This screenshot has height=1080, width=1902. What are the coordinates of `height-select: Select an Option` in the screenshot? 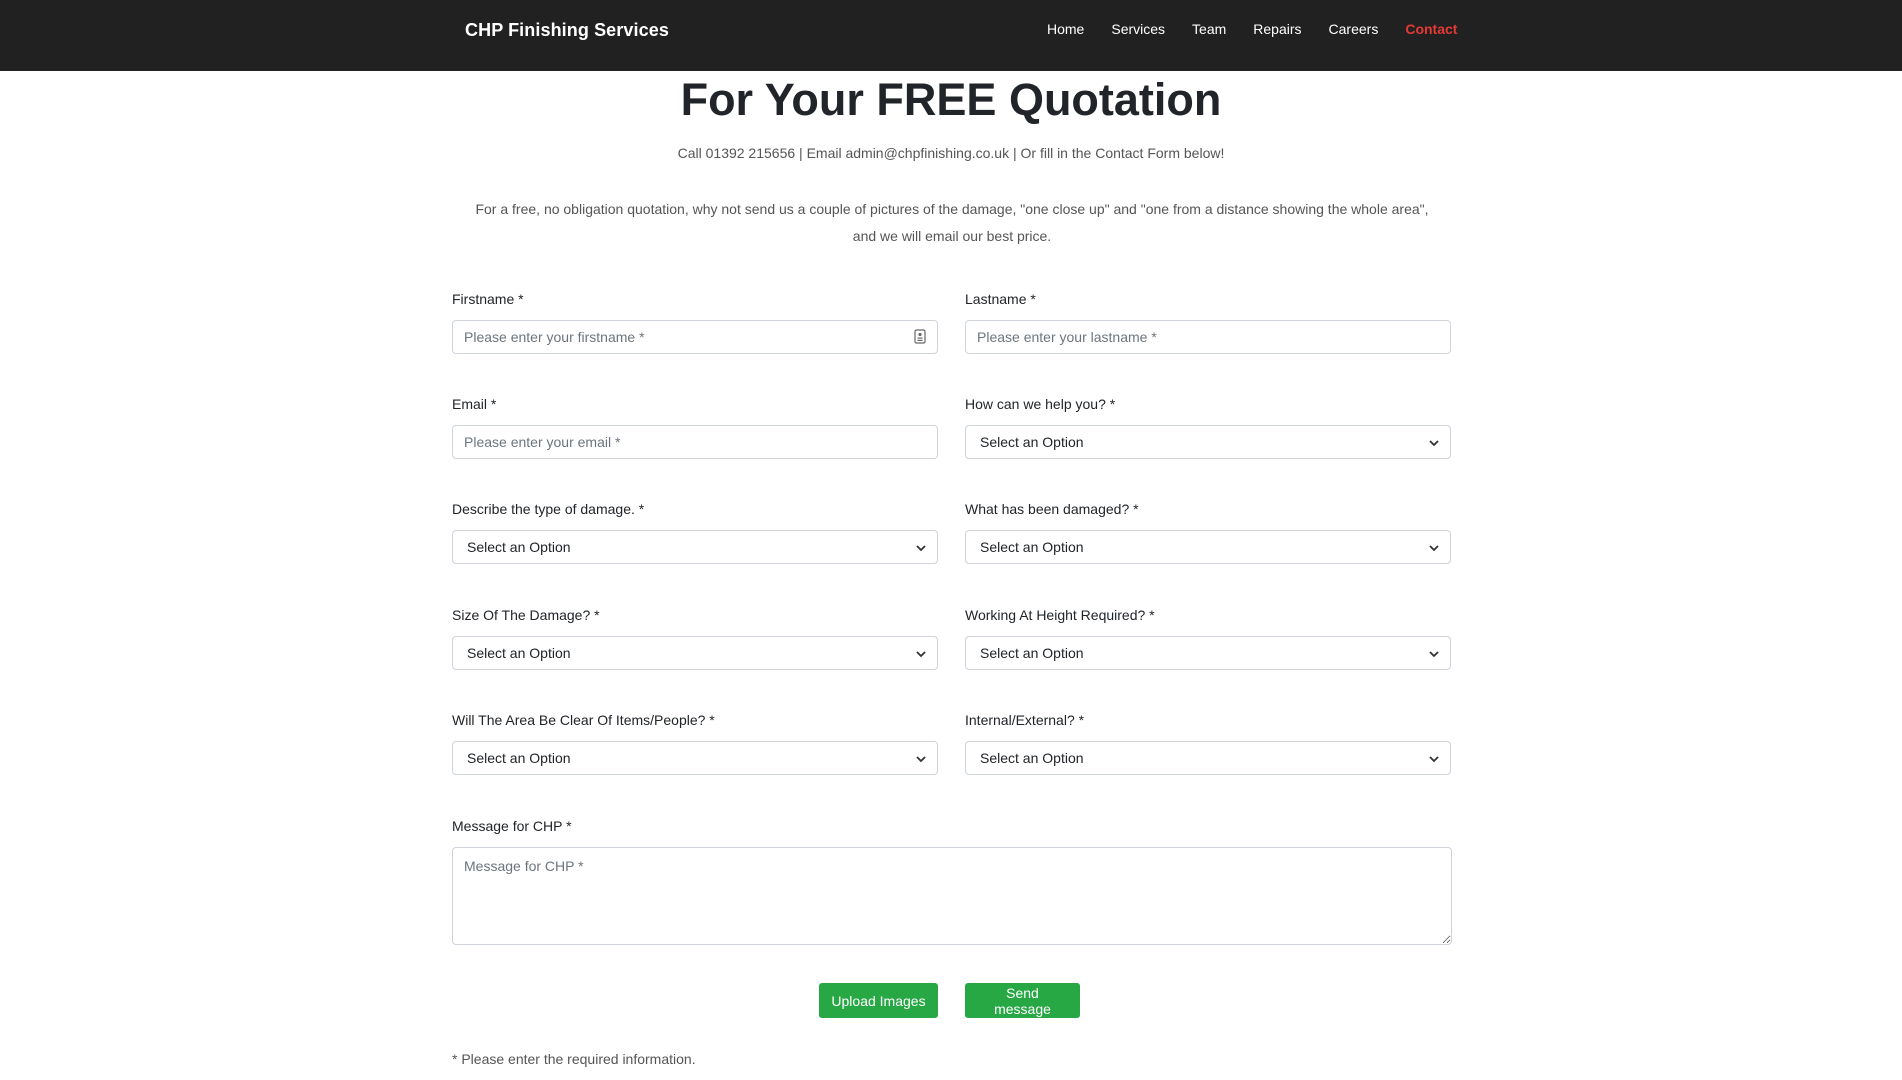 It's located at (1208, 653).